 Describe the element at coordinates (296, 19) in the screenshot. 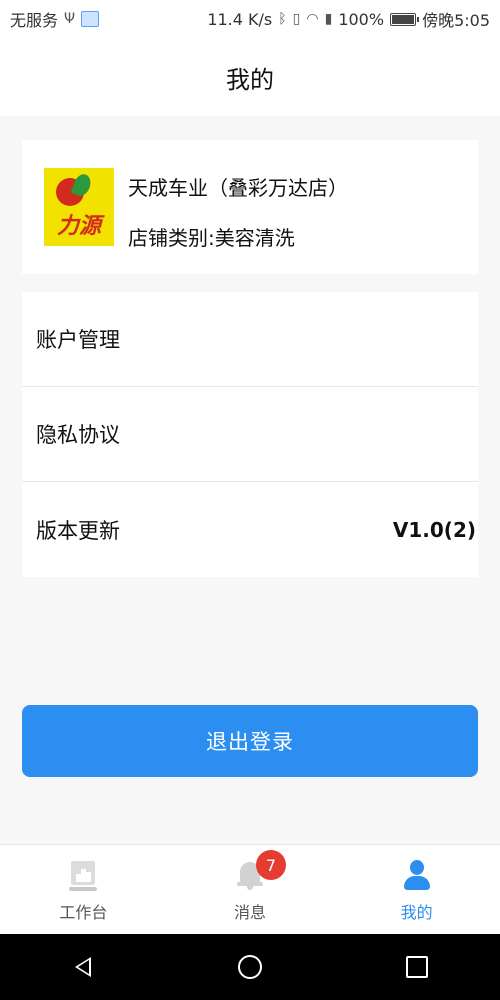

I see `vibrate-icon: ▯` at that location.